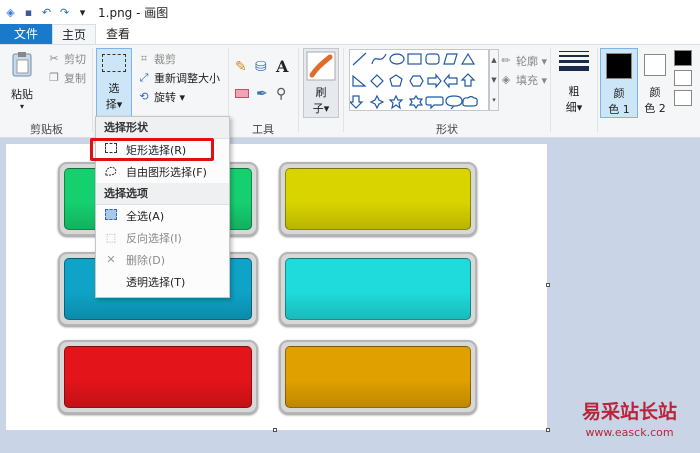 This screenshot has width=700, height=453. I want to click on oval-shape-icon, so click(397, 59).